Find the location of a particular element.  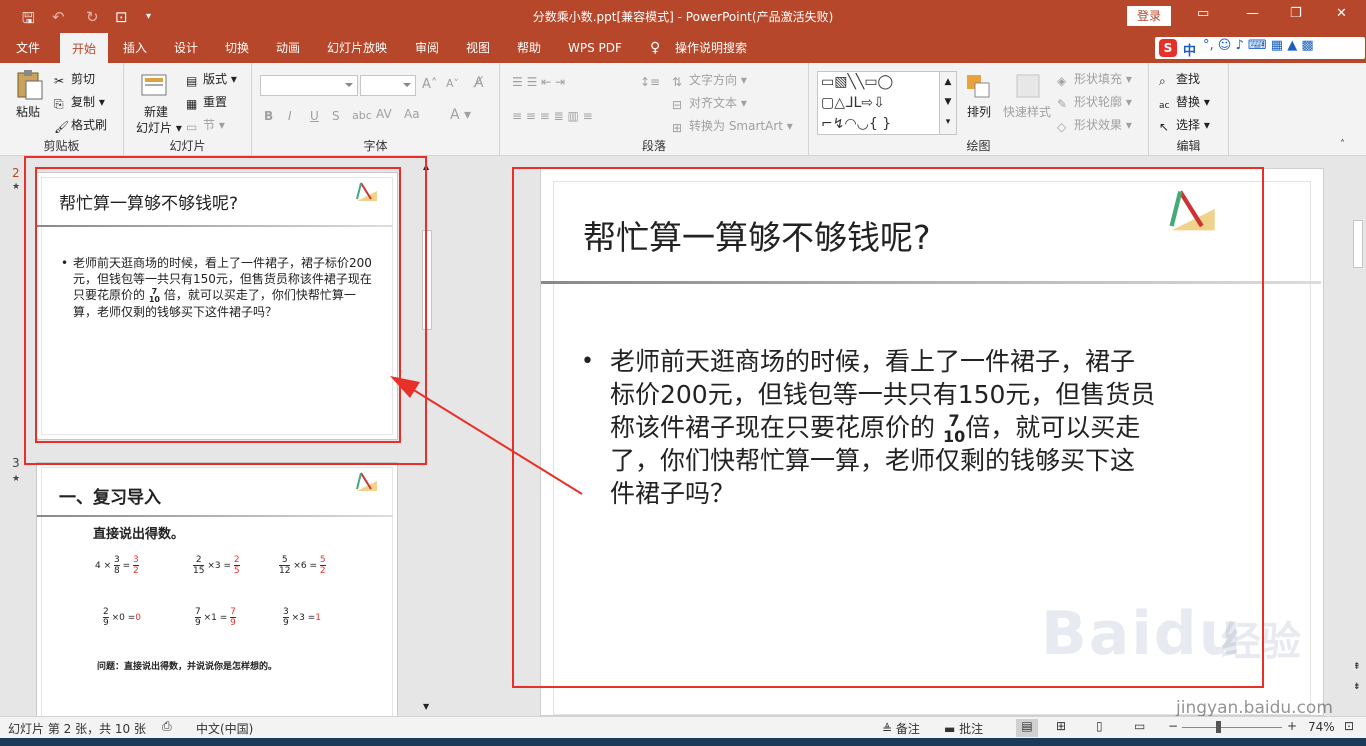

group-font: A˄ A˅ A̸ B I U S abc AV Aa A ▾ 字体 is located at coordinates (376, 109).